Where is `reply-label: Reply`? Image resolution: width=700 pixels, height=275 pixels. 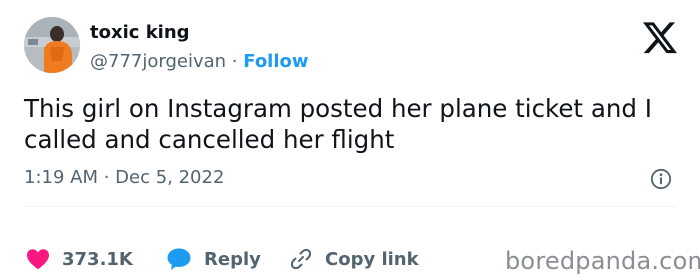 reply-label: Reply is located at coordinates (232, 259).